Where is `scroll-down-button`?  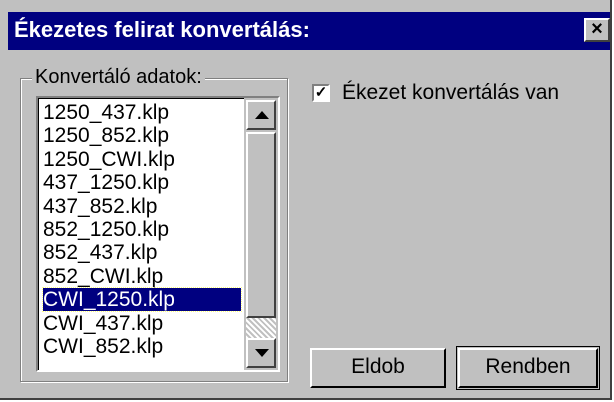
scroll-down-button is located at coordinates (261, 353).